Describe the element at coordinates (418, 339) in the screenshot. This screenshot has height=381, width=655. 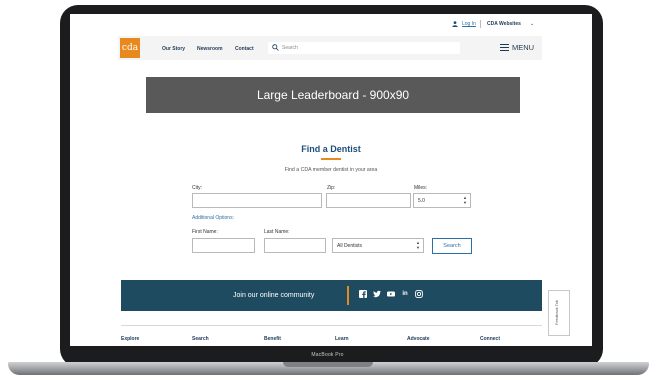
I see `footer-link-advocate: Advocate` at that location.